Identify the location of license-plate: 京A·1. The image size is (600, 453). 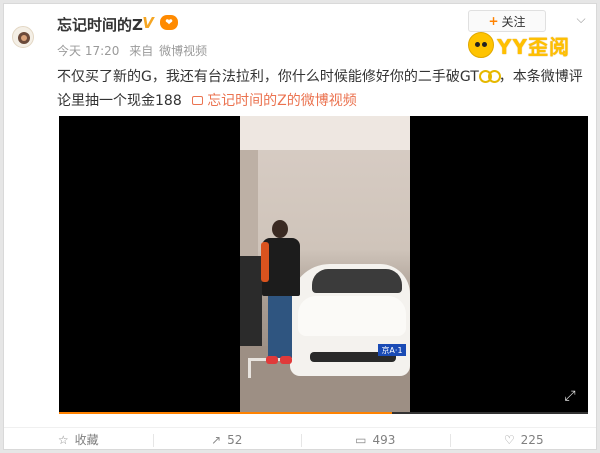
(392, 350).